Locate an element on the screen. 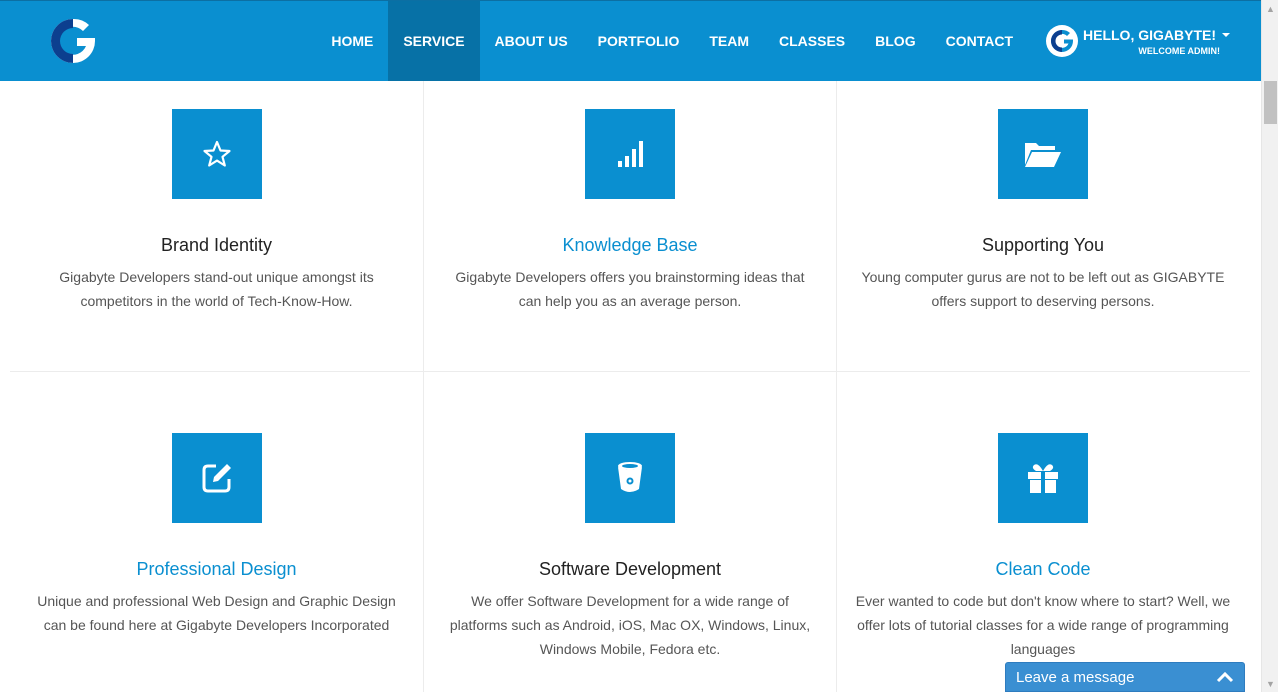 The image size is (1278, 692). folder-open-icon is located at coordinates (1043, 154).